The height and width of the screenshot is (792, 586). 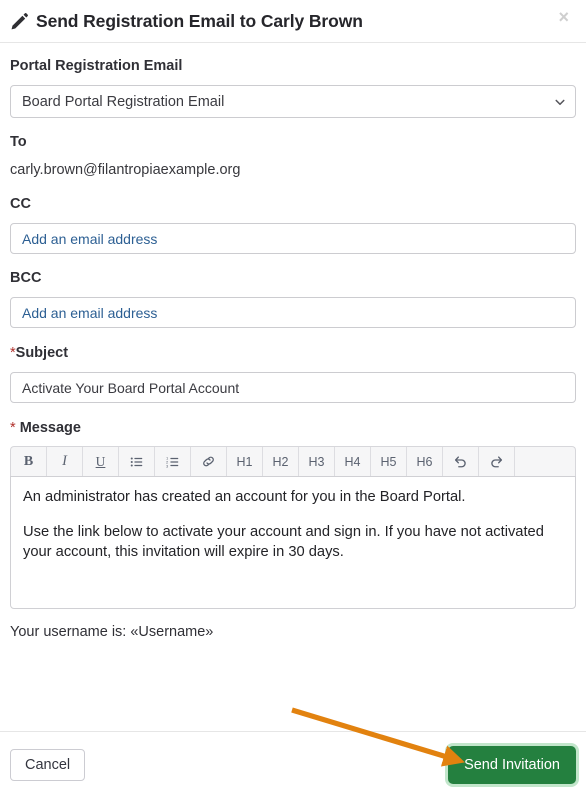 What do you see at coordinates (293, 353) in the screenshot?
I see `subject-label: *Subject` at bounding box center [293, 353].